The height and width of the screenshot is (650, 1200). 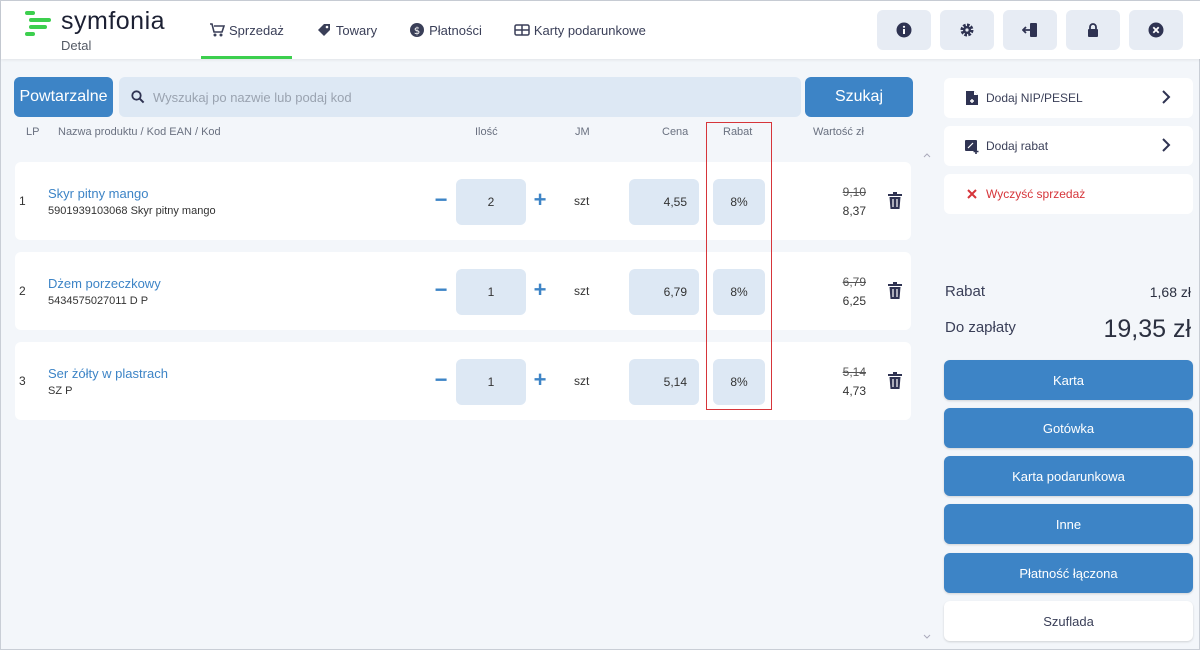 What do you see at coordinates (980, 327) in the screenshot?
I see `to-pay-label: Do zapłaty` at bounding box center [980, 327].